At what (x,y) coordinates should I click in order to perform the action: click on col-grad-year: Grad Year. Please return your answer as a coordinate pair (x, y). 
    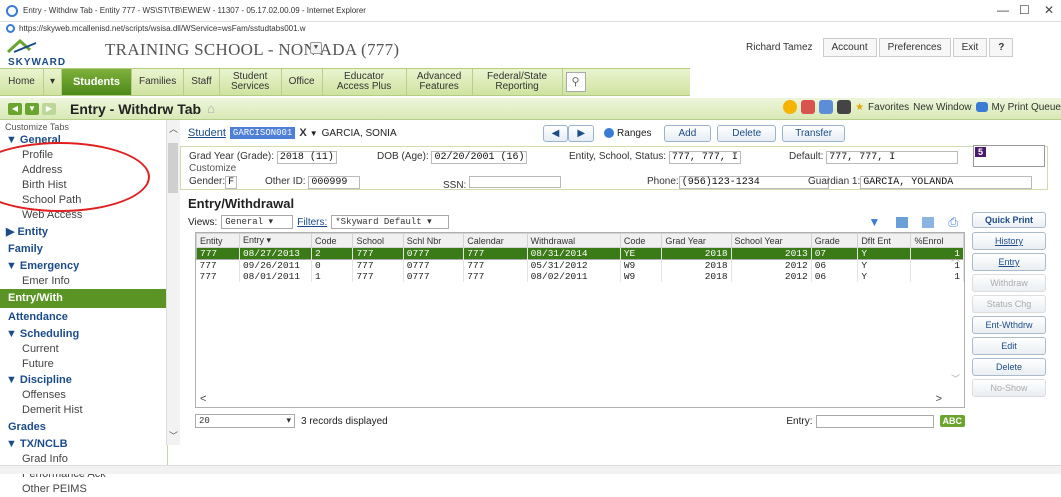
    Looking at the image, I should click on (696, 240).